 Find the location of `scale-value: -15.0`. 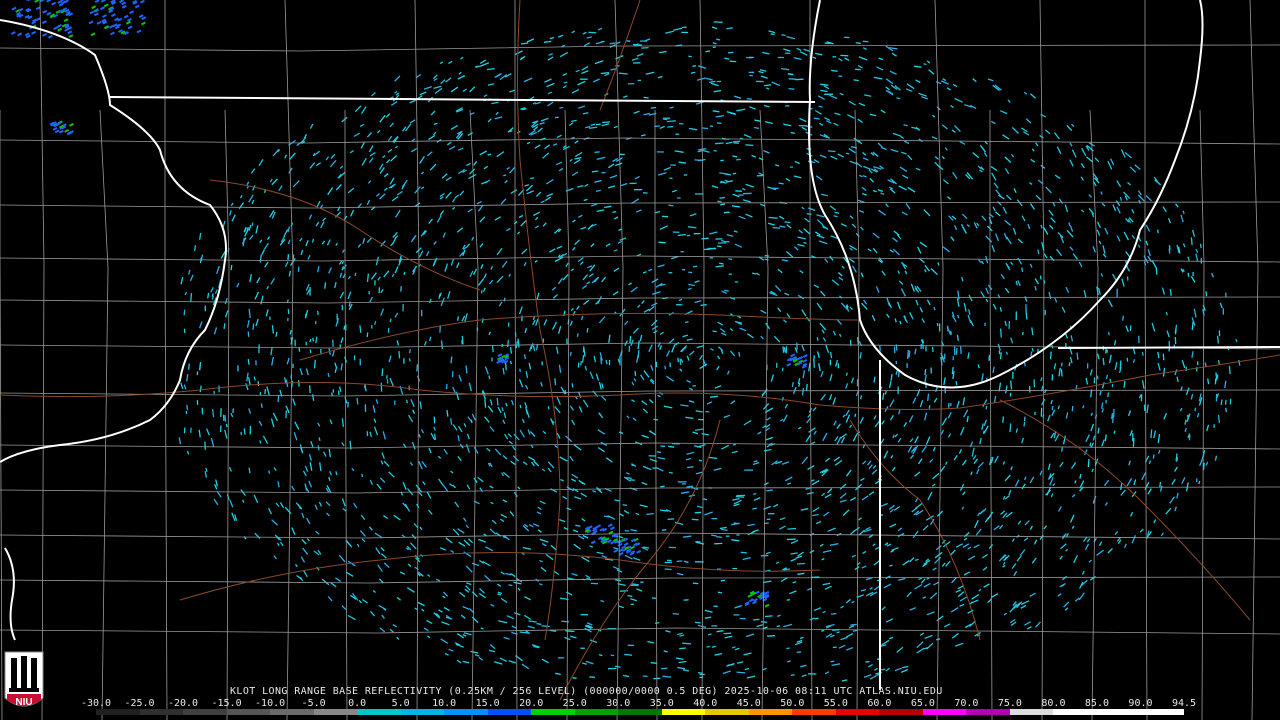

scale-value: -15.0 is located at coordinates (226, 703).